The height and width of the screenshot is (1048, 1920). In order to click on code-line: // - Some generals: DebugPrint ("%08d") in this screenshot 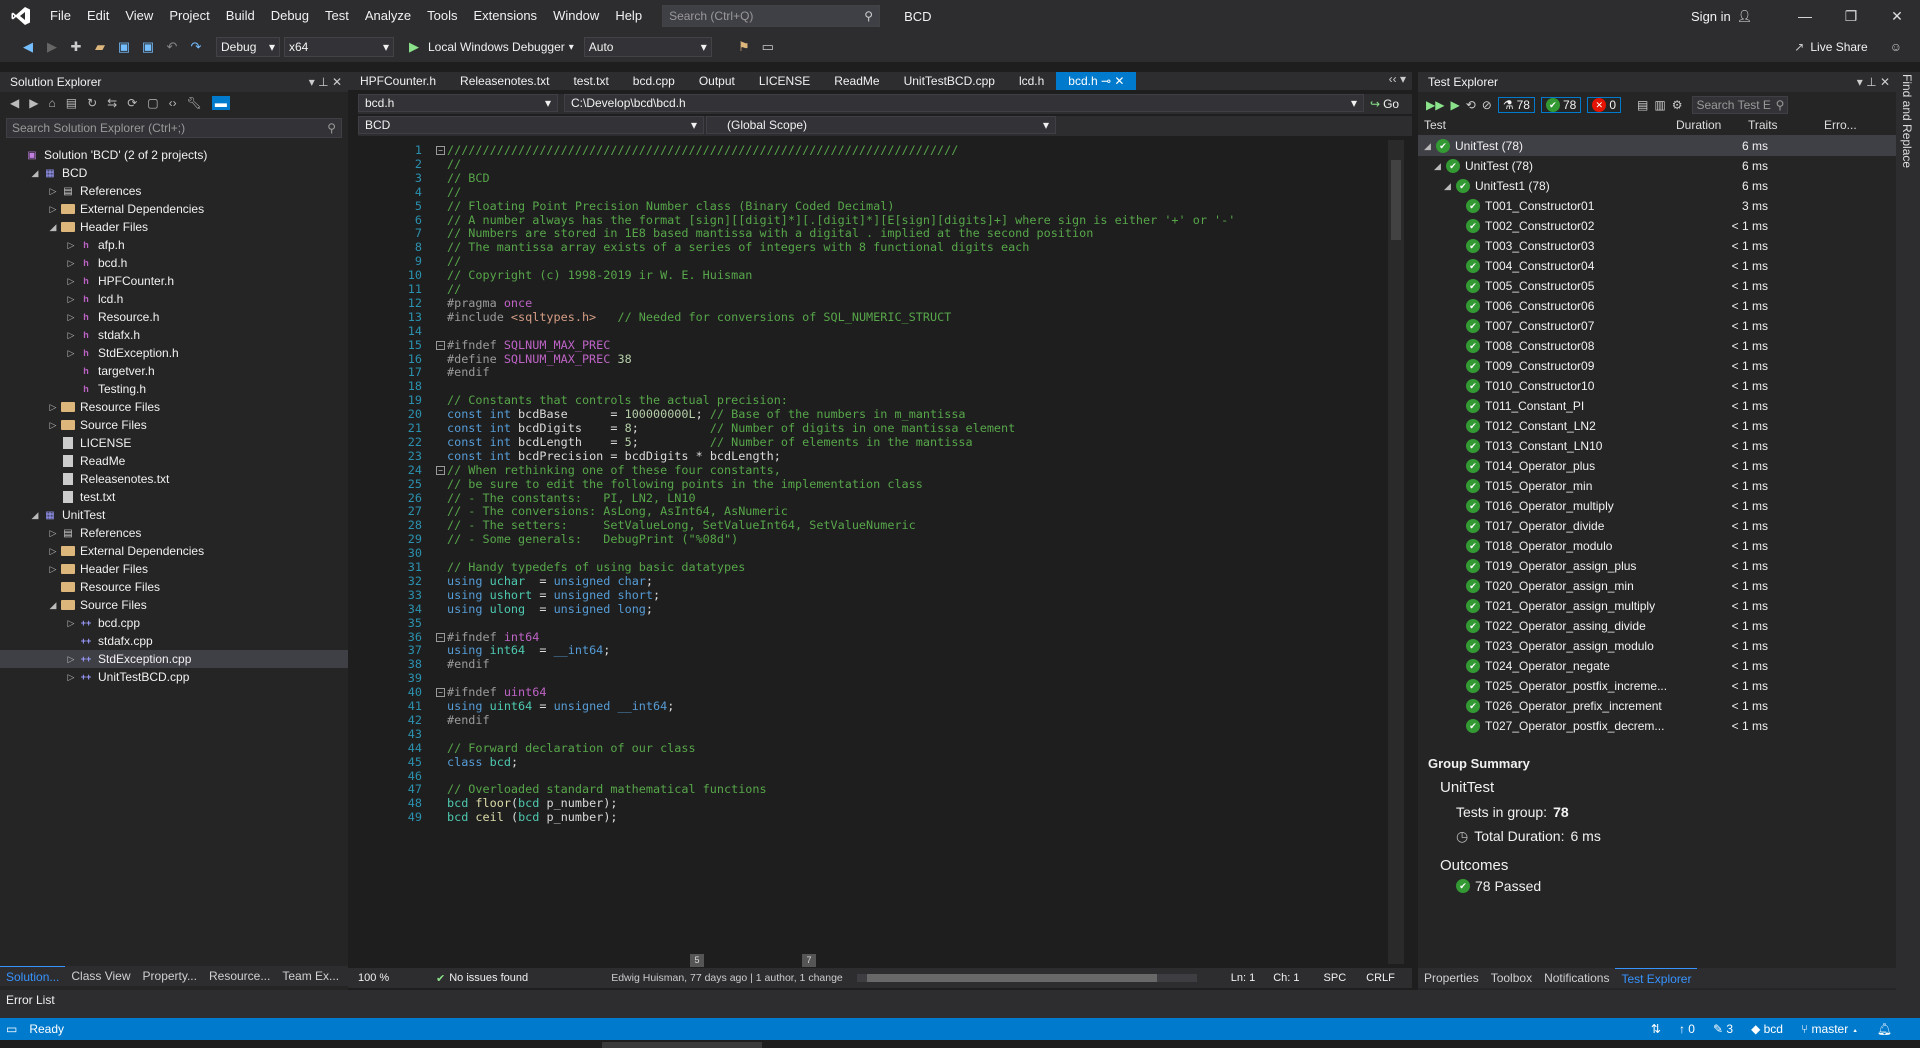, I will do `click(592, 539)`.